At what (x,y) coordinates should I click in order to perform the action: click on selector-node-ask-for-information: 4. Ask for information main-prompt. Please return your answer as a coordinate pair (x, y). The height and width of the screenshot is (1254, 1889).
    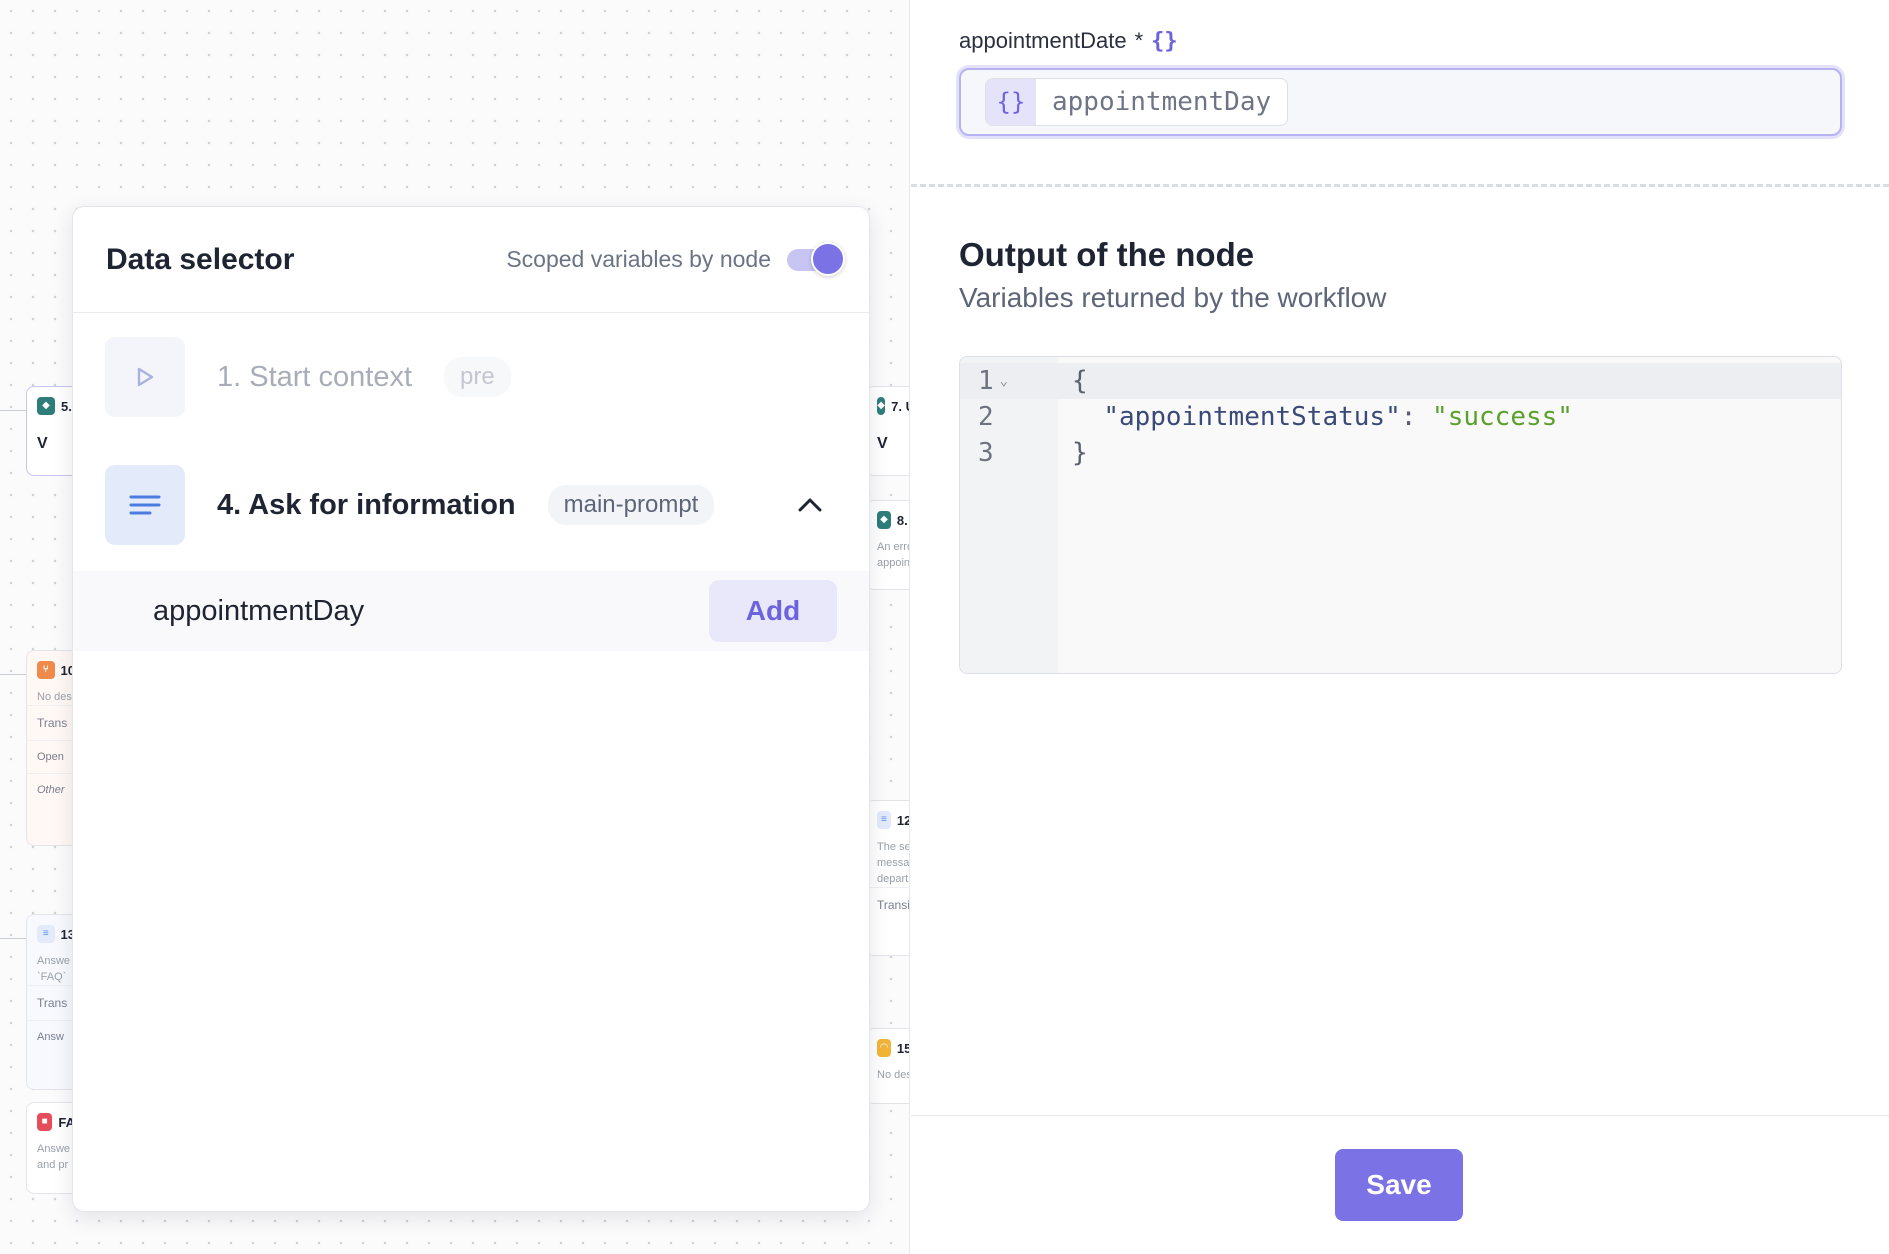
    Looking at the image, I should click on (471, 505).